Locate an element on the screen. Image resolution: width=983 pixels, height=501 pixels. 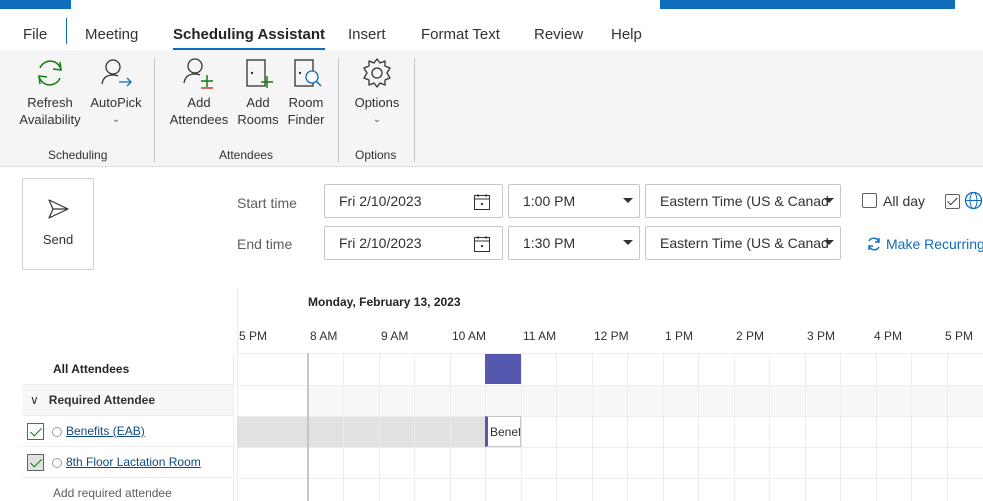
room-finder-label-2: Finder is located at coordinates (306, 119).